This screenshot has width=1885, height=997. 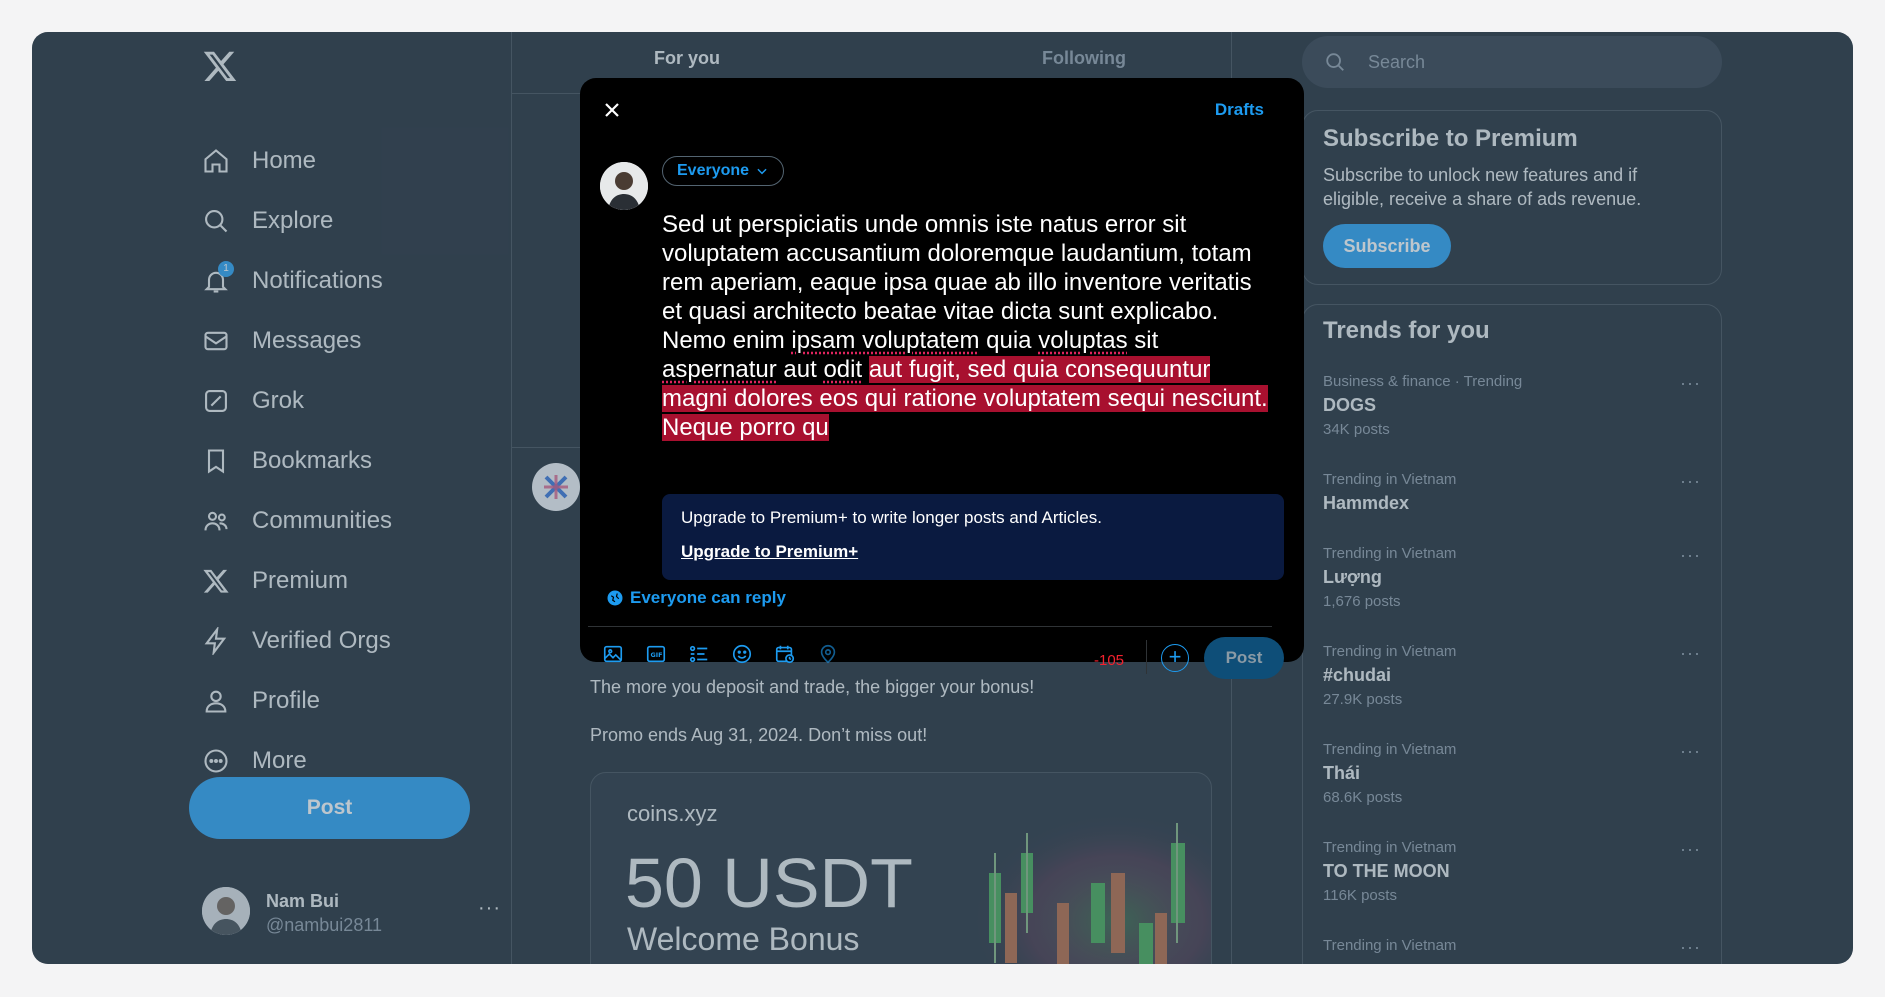 What do you see at coordinates (1083, 340) in the screenshot?
I see `misspelled-word: voluptas` at bounding box center [1083, 340].